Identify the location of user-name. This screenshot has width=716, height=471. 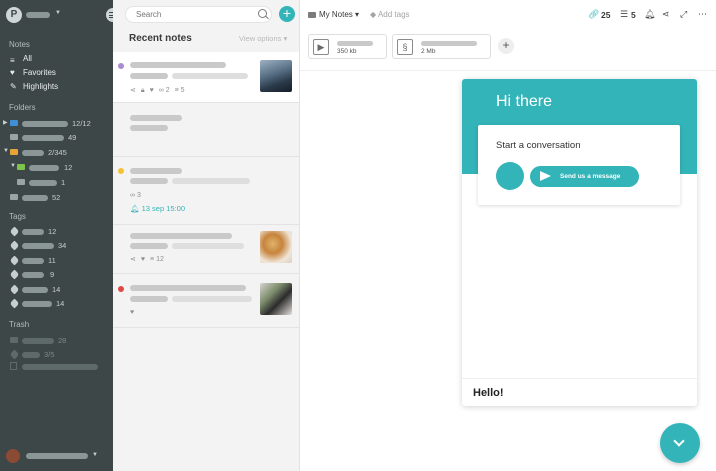
(57, 456).